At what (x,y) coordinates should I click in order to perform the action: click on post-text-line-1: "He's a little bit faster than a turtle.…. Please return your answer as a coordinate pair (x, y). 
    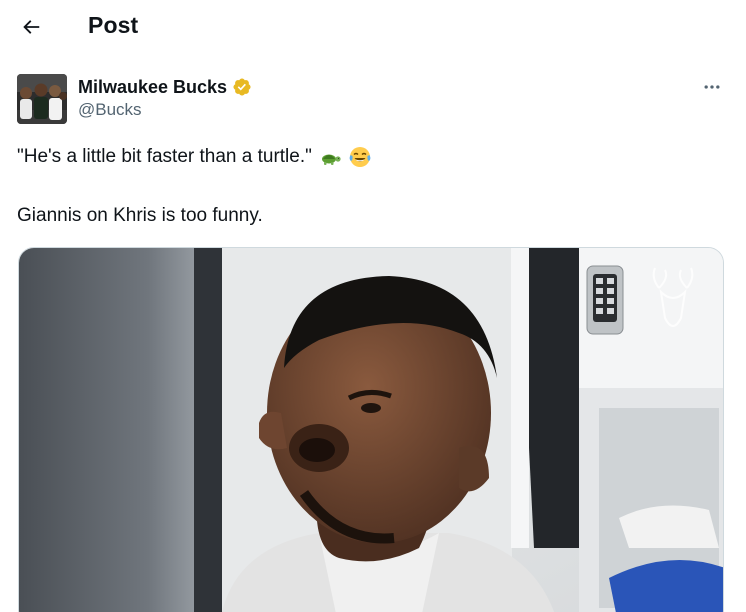
    Looking at the image, I should click on (367, 157).